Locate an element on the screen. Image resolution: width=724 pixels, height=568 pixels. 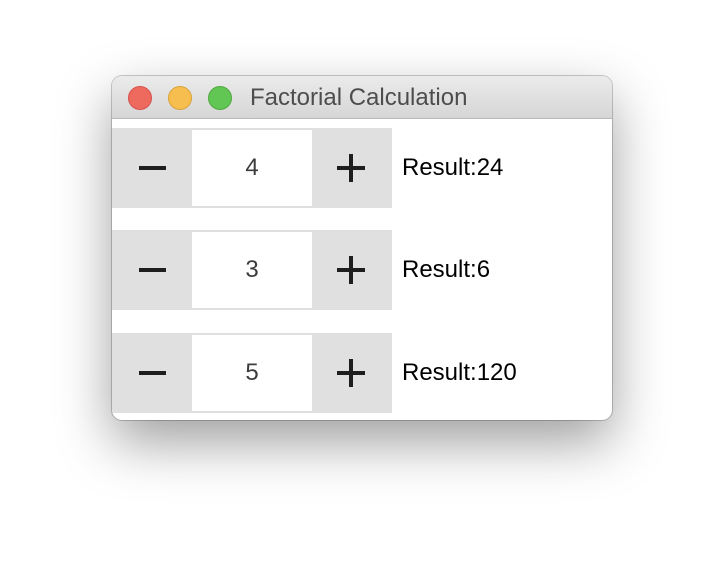
result-label: Result:24 is located at coordinates (453, 167).